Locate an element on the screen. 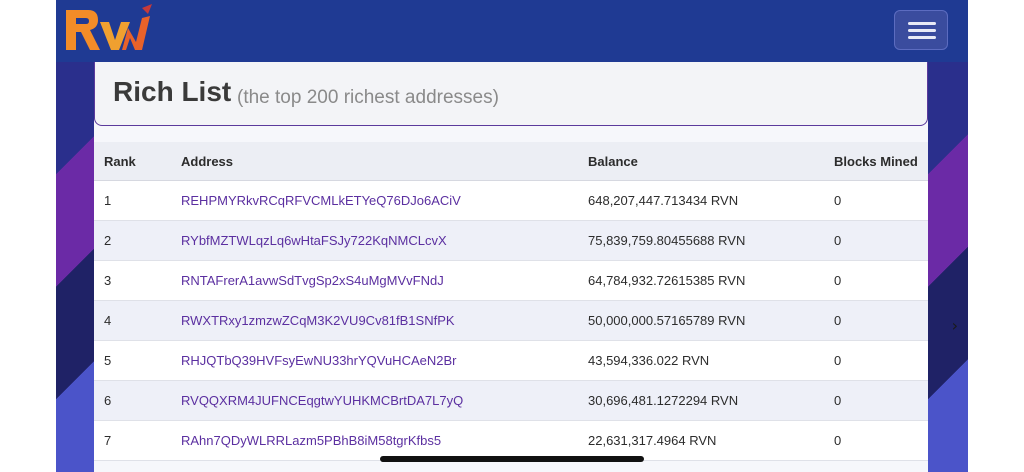 The height and width of the screenshot is (472, 1024). rank-cell: 2 is located at coordinates (132, 240).